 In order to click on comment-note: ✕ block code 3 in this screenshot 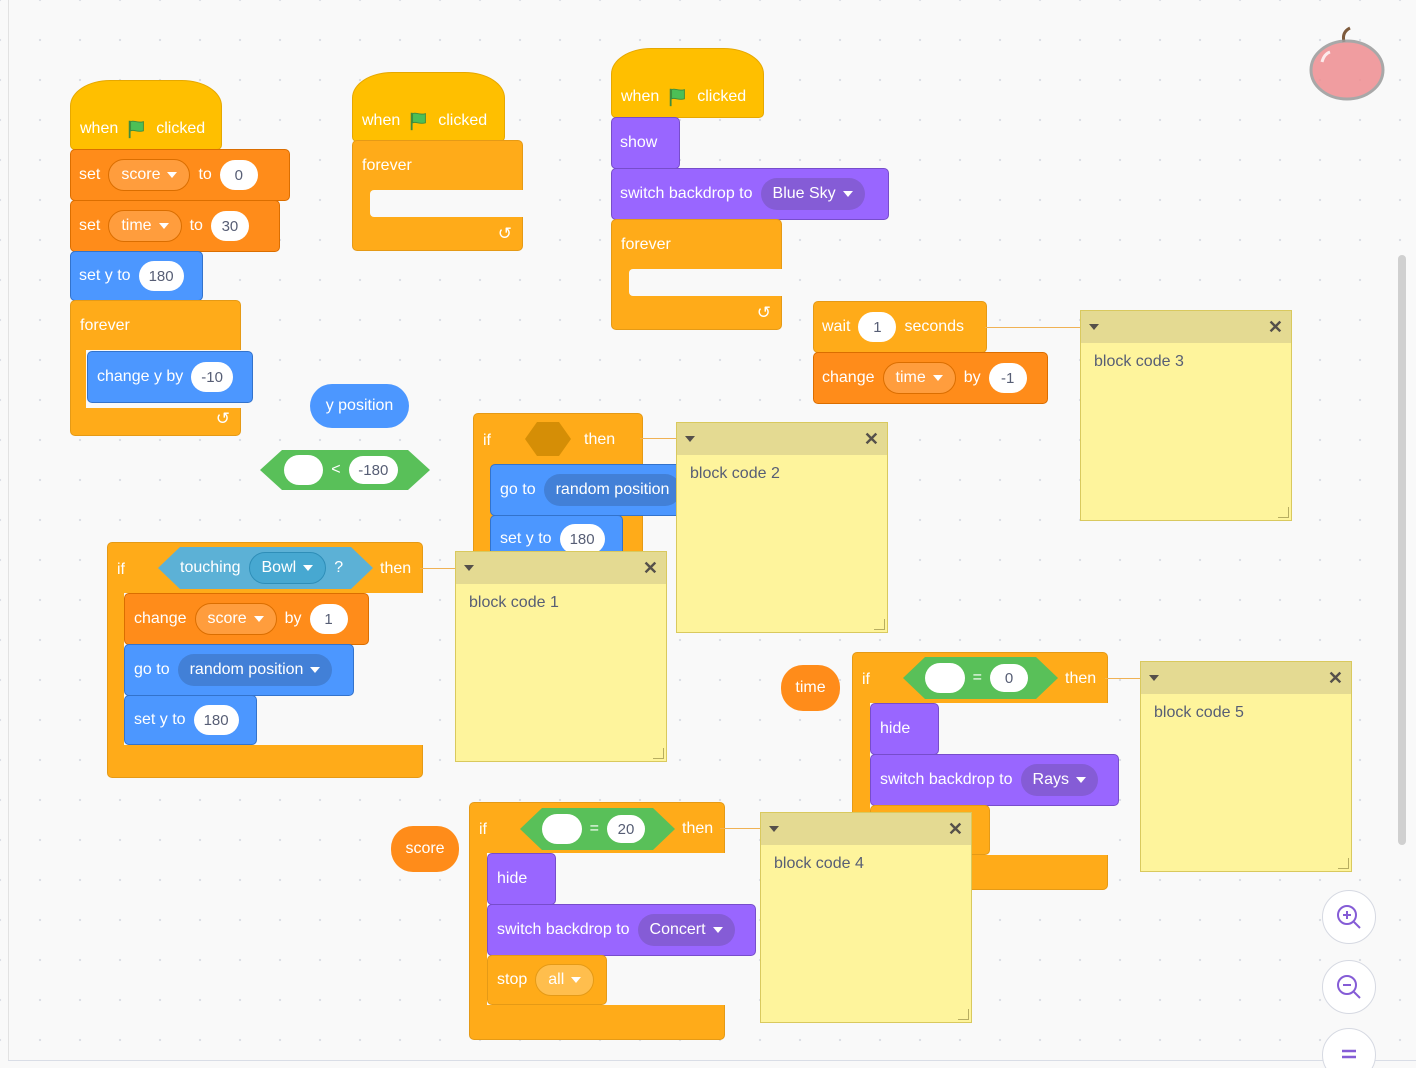, I will do `click(1186, 415)`.